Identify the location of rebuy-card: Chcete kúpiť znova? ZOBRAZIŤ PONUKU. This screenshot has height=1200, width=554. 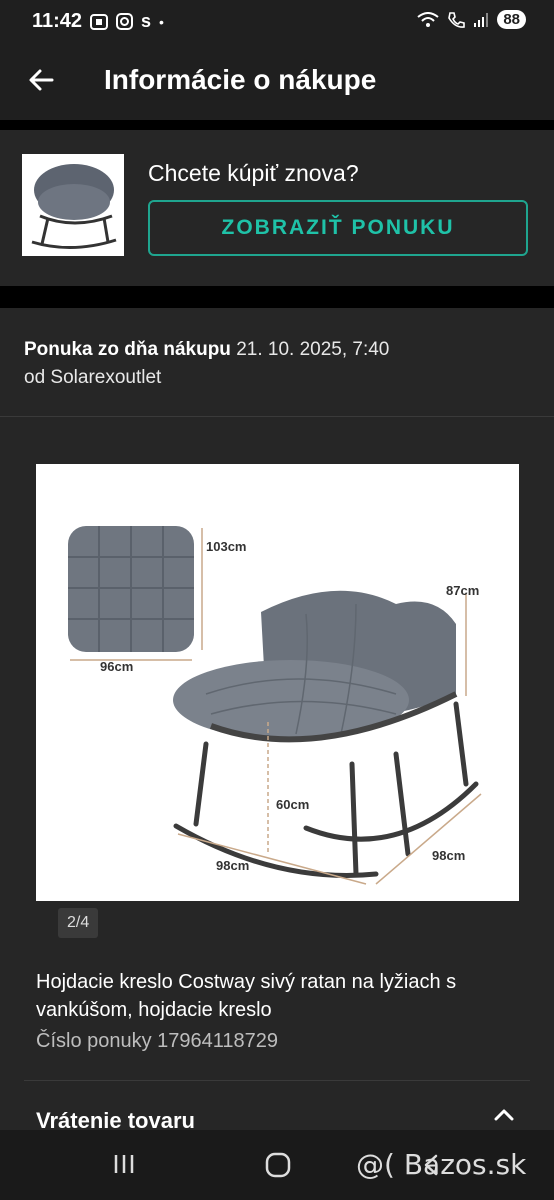
(277, 208).